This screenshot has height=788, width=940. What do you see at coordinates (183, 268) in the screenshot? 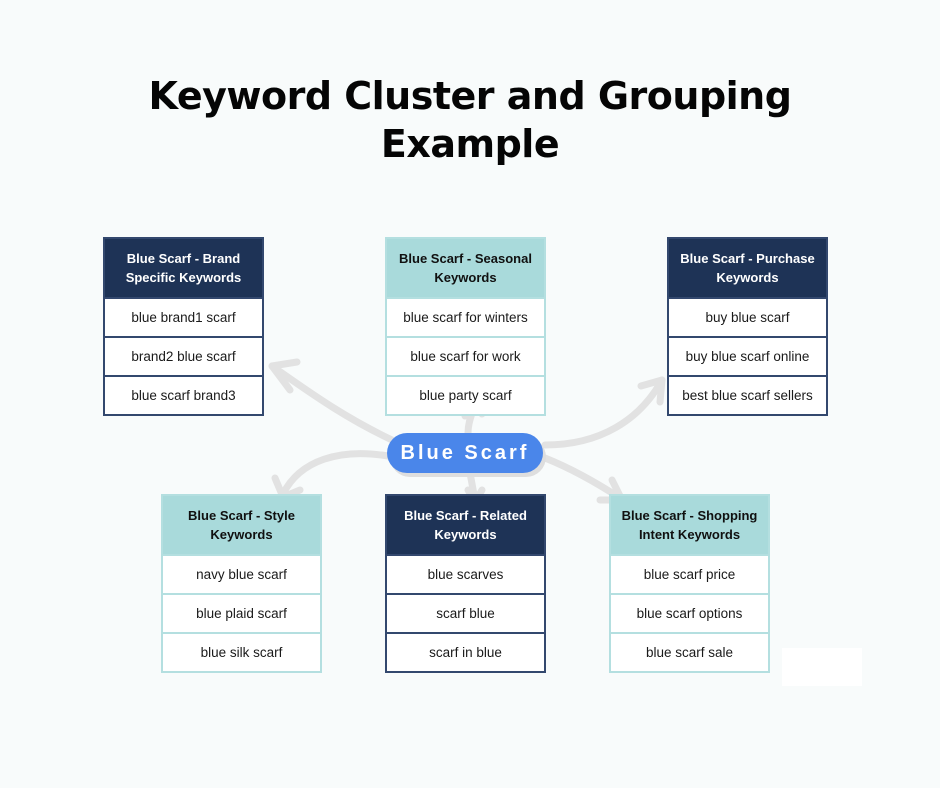
I see `cluster-header: Blue Scarf - Brand Specific Keywords` at bounding box center [183, 268].